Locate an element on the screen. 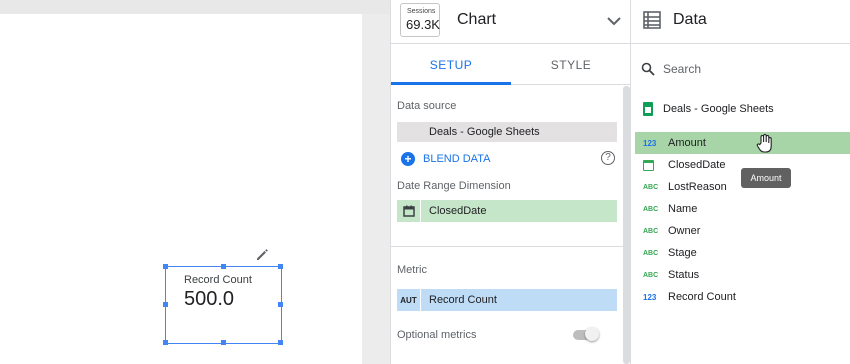 The width and height of the screenshot is (850, 364). tab-setup: SETUP is located at coordinates (451, 65).